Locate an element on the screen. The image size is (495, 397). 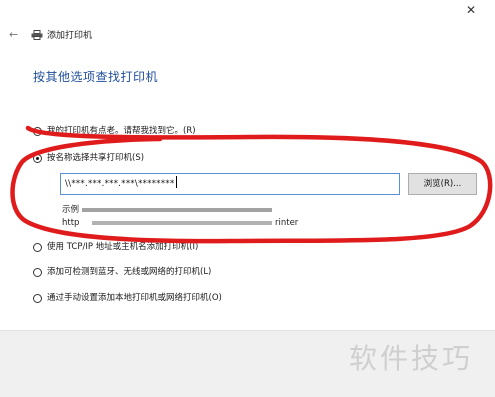
option-manual-setup: 通过手动设置添加本地打印机或网络打印机(O) is located at coordinates (127, 298).